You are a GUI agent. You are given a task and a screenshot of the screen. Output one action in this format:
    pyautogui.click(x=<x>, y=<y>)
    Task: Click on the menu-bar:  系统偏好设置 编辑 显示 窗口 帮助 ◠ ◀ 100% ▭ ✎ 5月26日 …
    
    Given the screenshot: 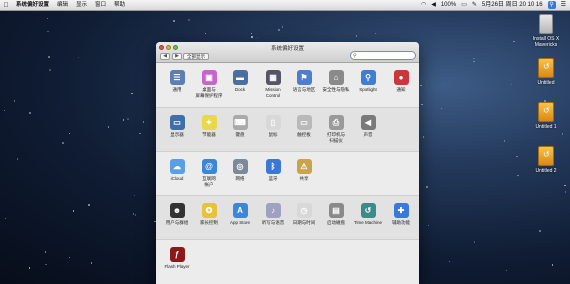 What is the action you would take?
    pyautogui.click(x=285, y=5)
    